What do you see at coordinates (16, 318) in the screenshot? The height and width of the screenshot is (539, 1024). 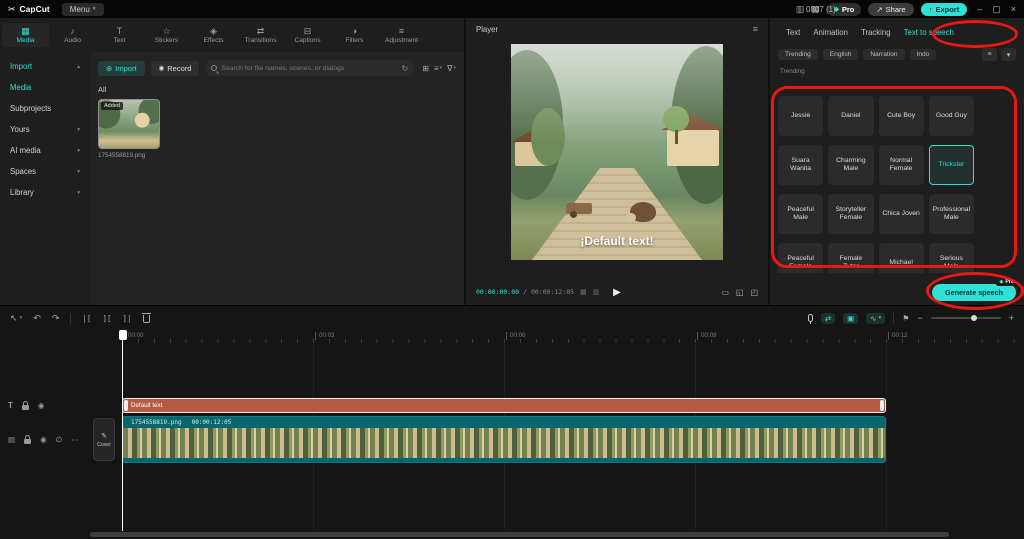 I see `select-tool-button: ↖ ▾` at bounding box center [16, 318].